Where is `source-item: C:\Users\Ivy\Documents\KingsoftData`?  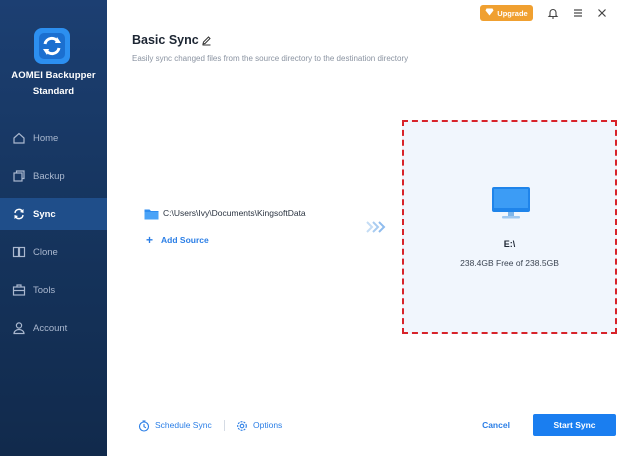 source-item: C:\Users\Ivy\Documents\KingsoftData is located at coordinates (225, 213).